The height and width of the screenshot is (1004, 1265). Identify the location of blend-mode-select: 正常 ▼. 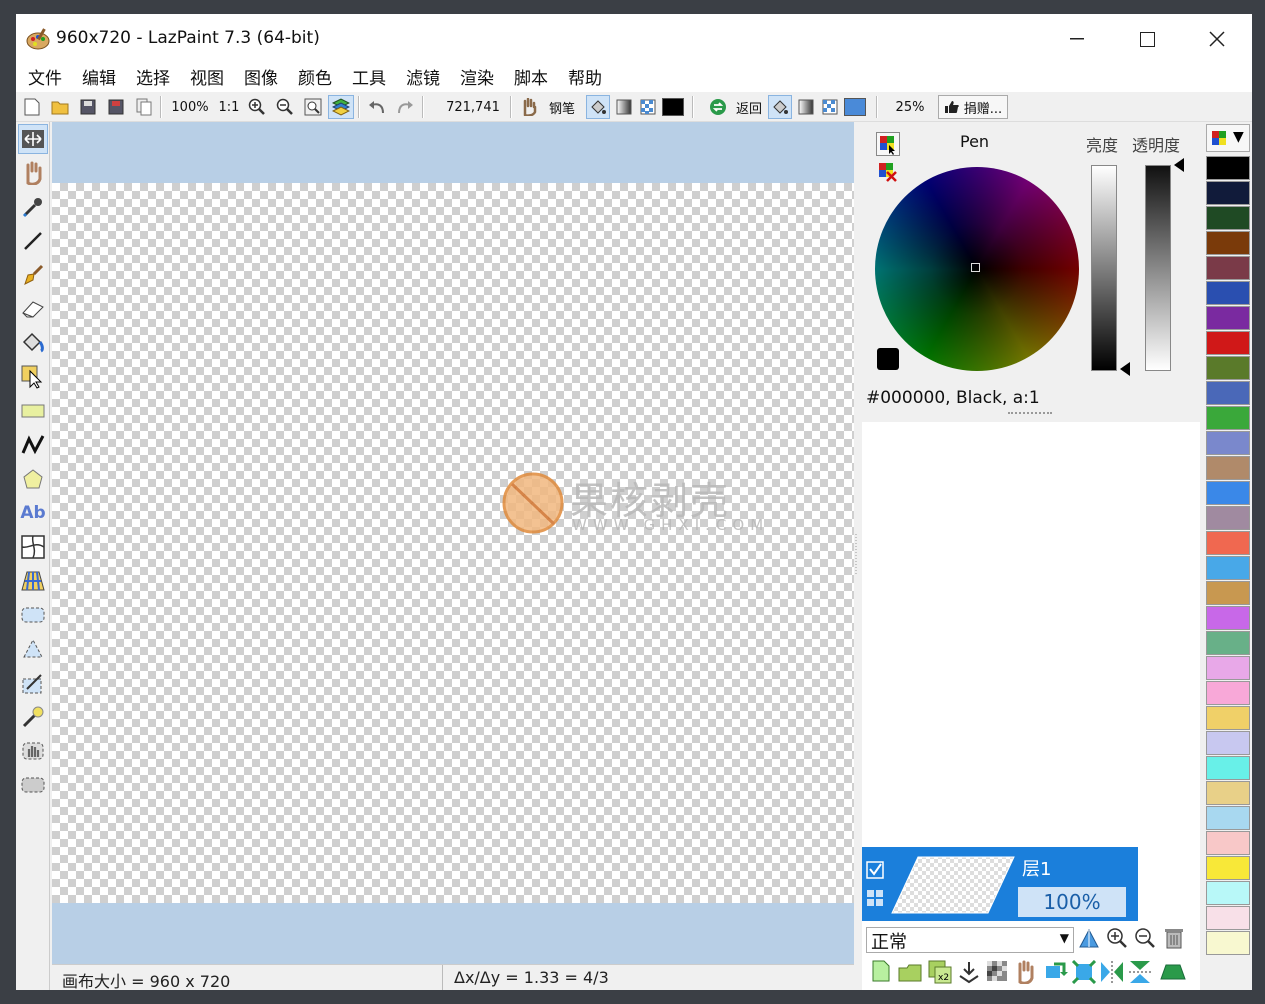
(970, 940).